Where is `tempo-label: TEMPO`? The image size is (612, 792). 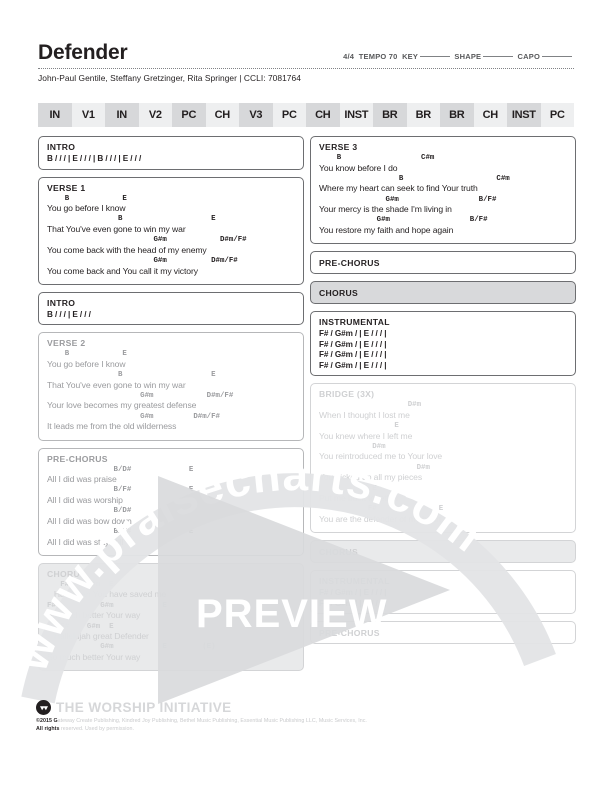 tempo-label: TEMPO is located at coordinates (372, 56).